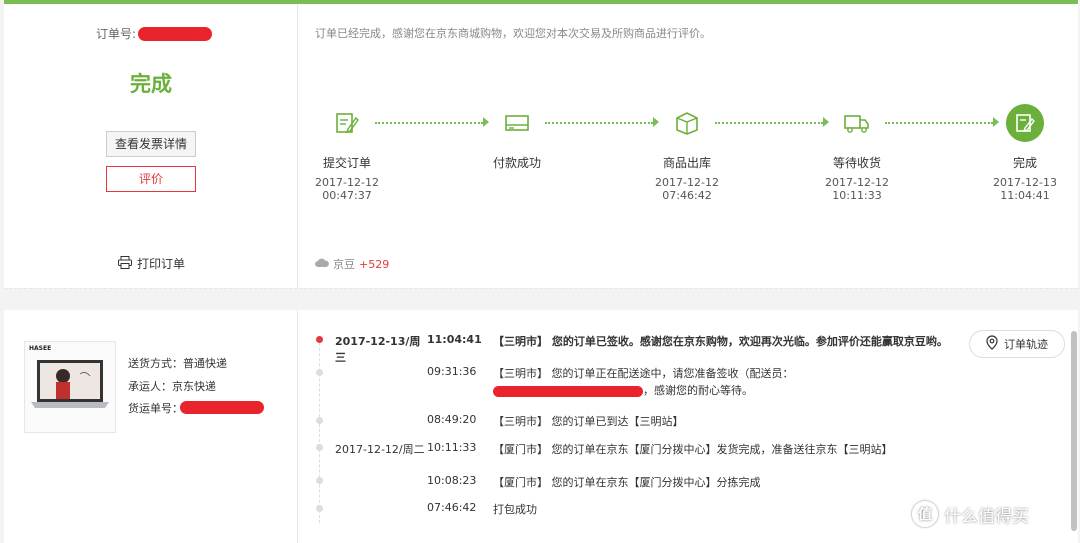  I want to click on event-time: 08:49:20, so click(452, 419).